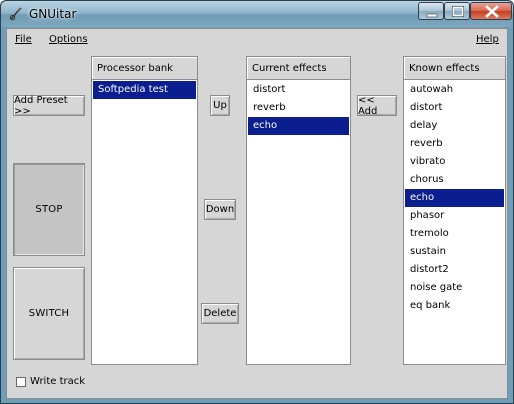 This screenshot has width=514, height=404. What do you see at coordinates (49, 106) in the screenshot?
I see `add-preset-button: Add Preset >>` at bounding box center [49, 106].